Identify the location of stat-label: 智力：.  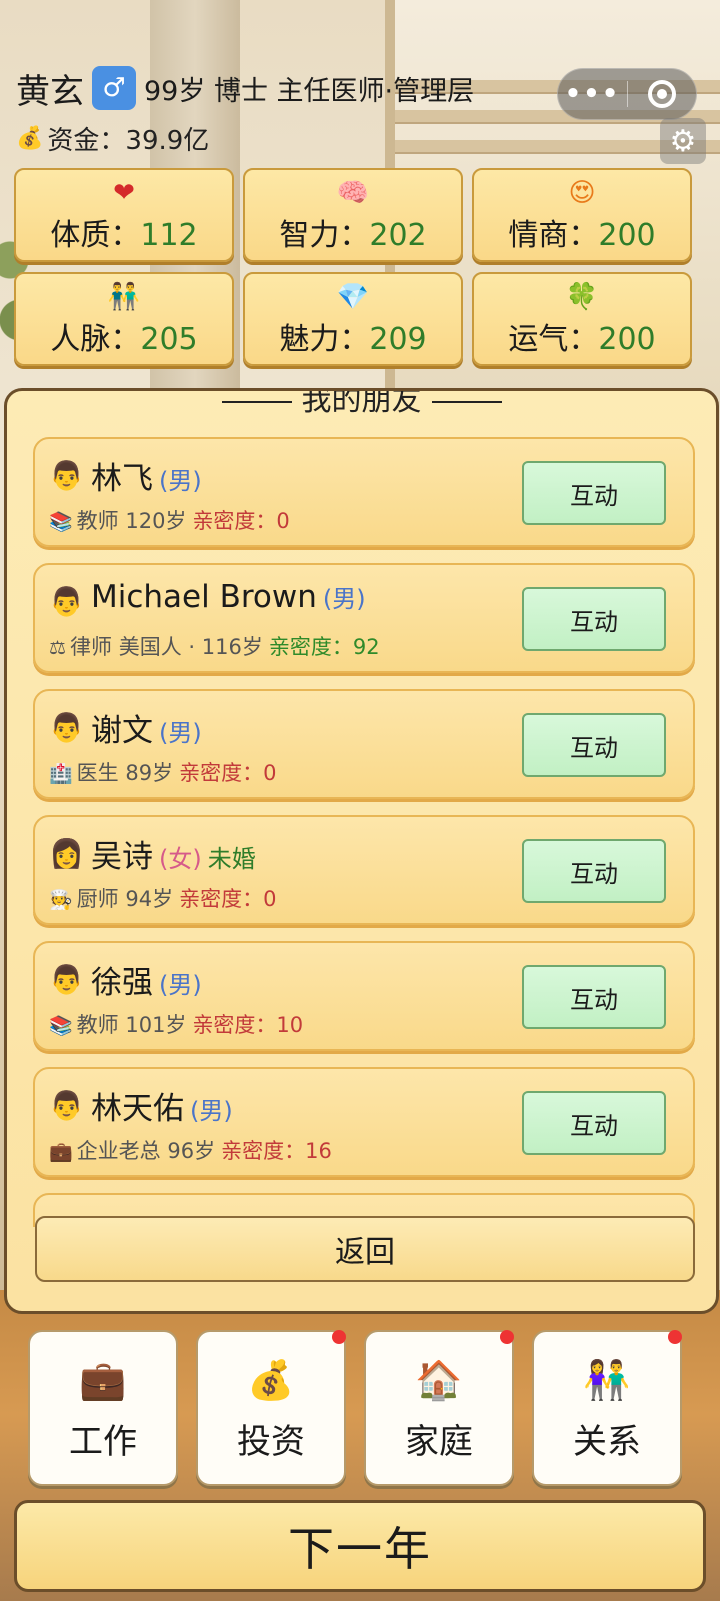
(324, 235).